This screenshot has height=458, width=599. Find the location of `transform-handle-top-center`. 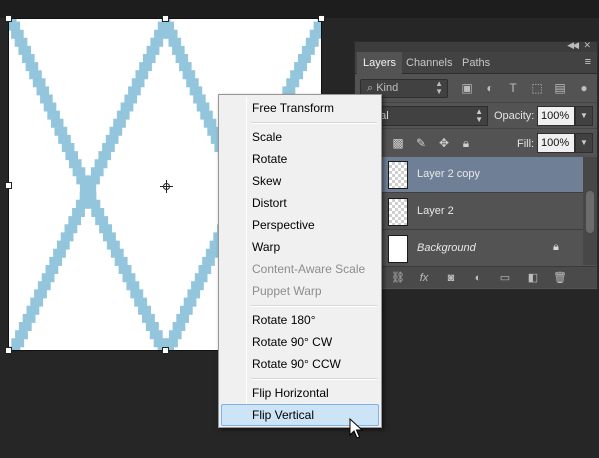

transform-handle-top-center is located at coordinates (165, 18).